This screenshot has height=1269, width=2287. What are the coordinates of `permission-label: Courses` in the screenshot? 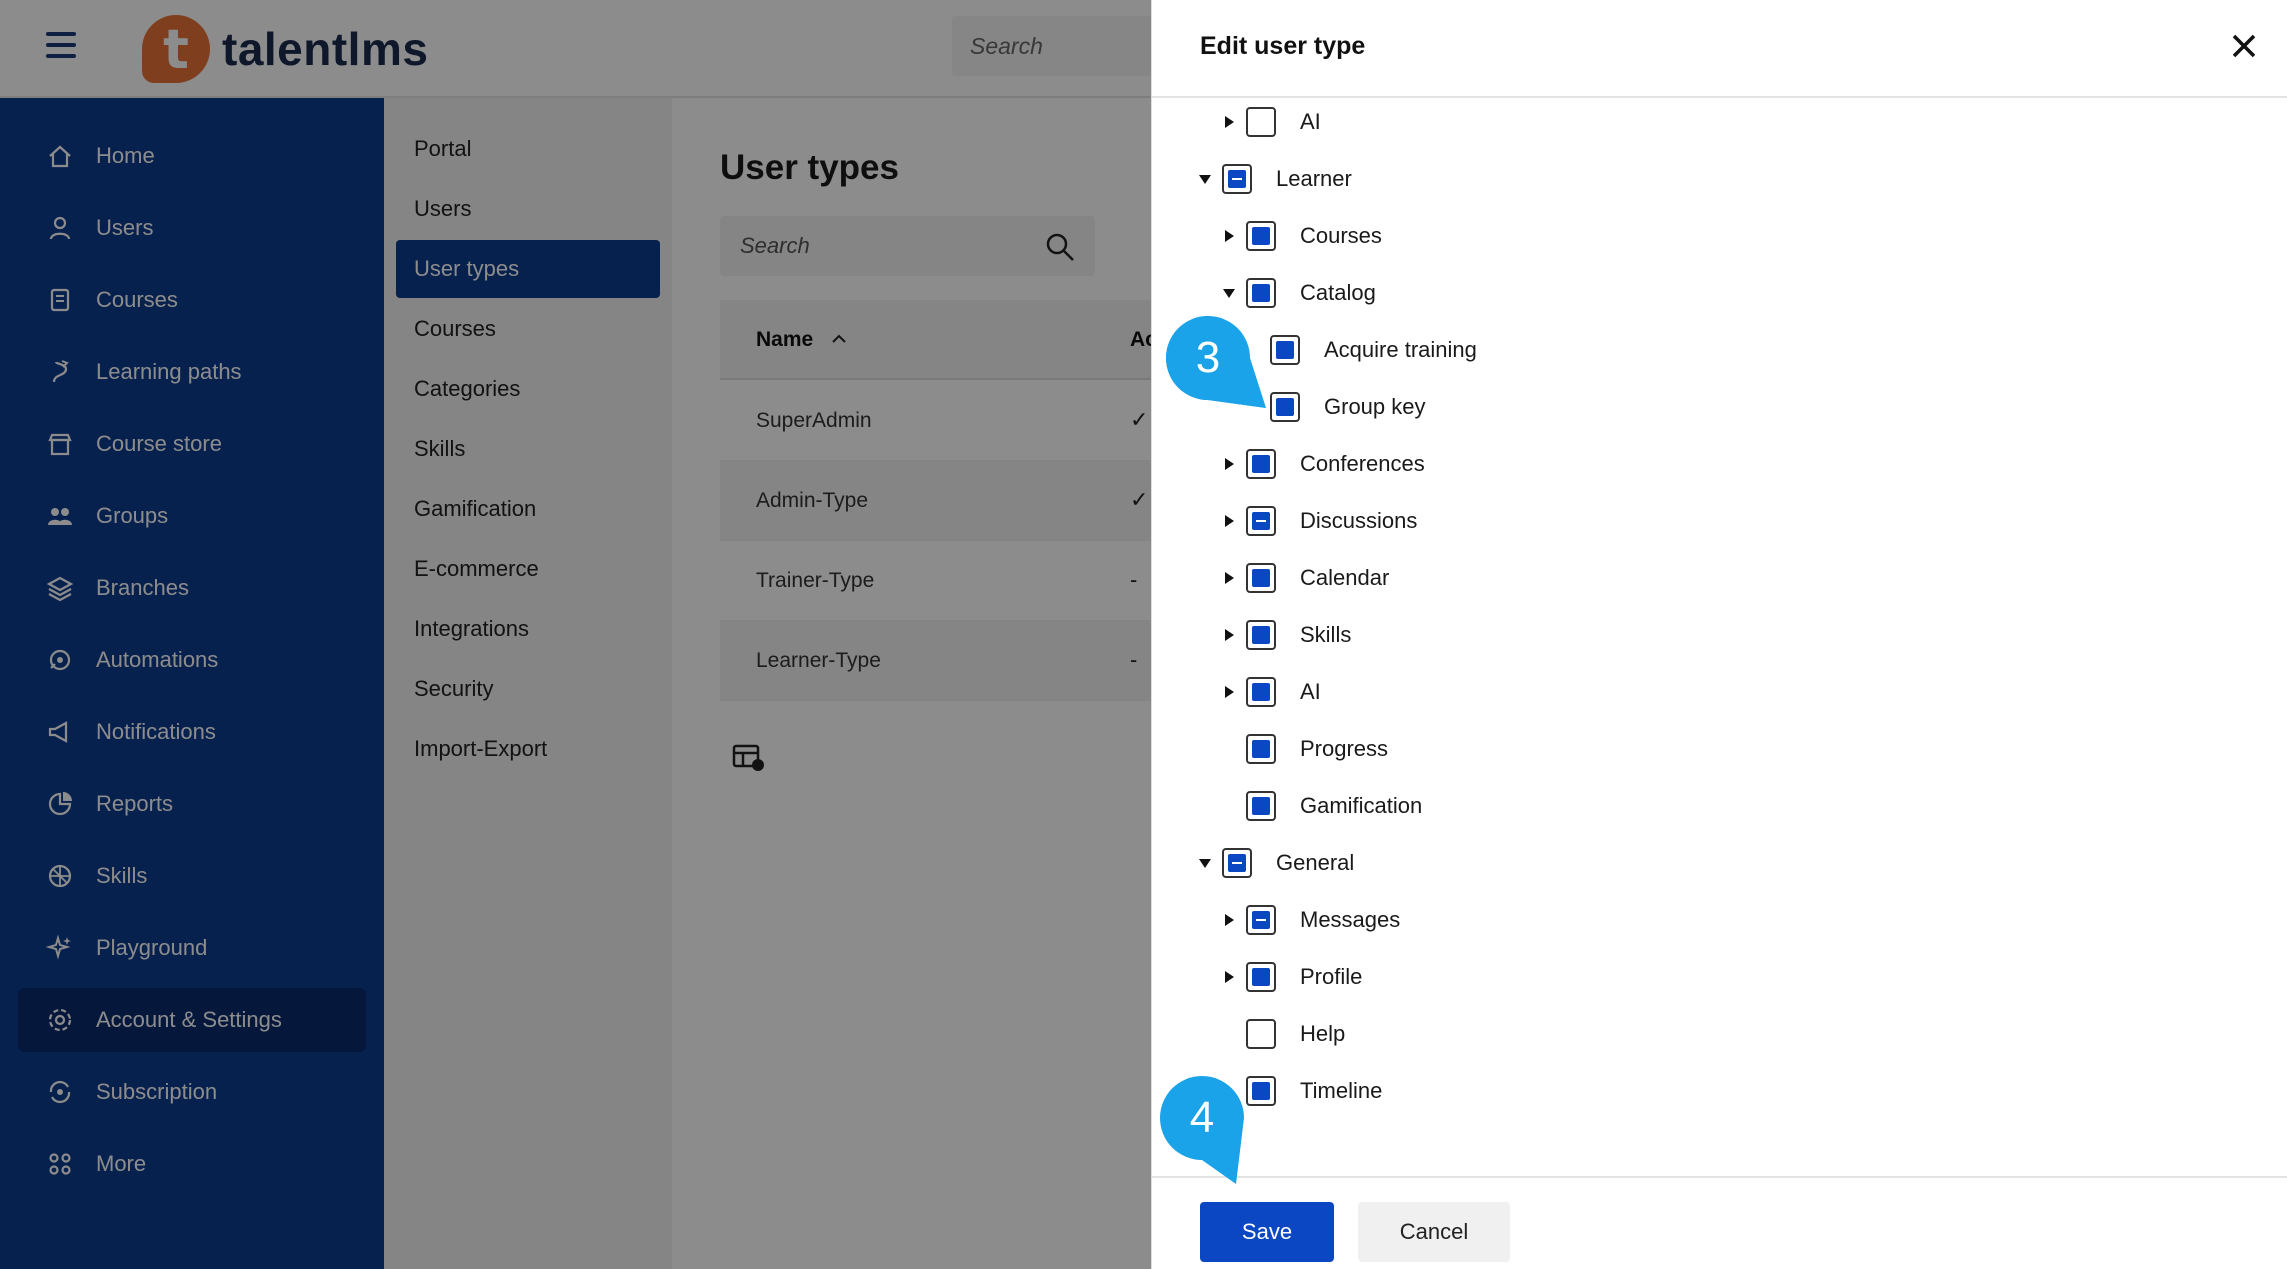 It's located at (1341, 235).